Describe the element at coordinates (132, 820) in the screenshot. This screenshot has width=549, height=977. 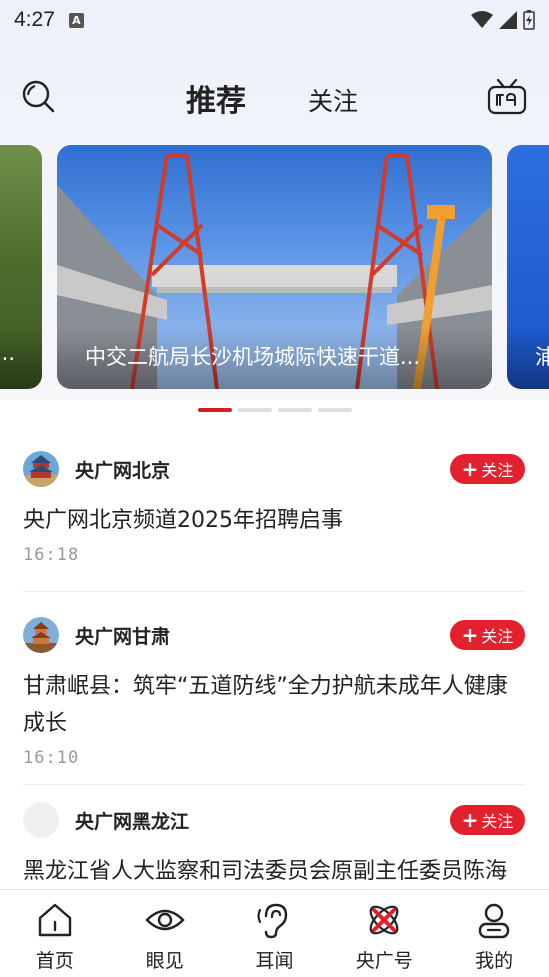
I see `source-name: 央广网黑龙江` at that location.